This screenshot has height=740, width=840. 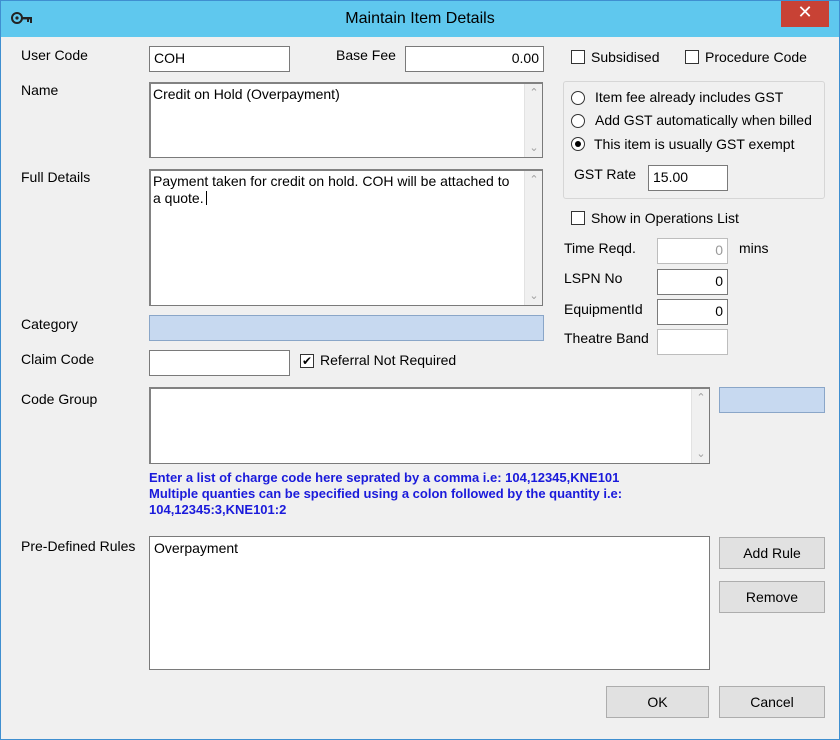 I want to click on code-group-scrollbar: ⌃ ⌄, so click(x=700, y=426).